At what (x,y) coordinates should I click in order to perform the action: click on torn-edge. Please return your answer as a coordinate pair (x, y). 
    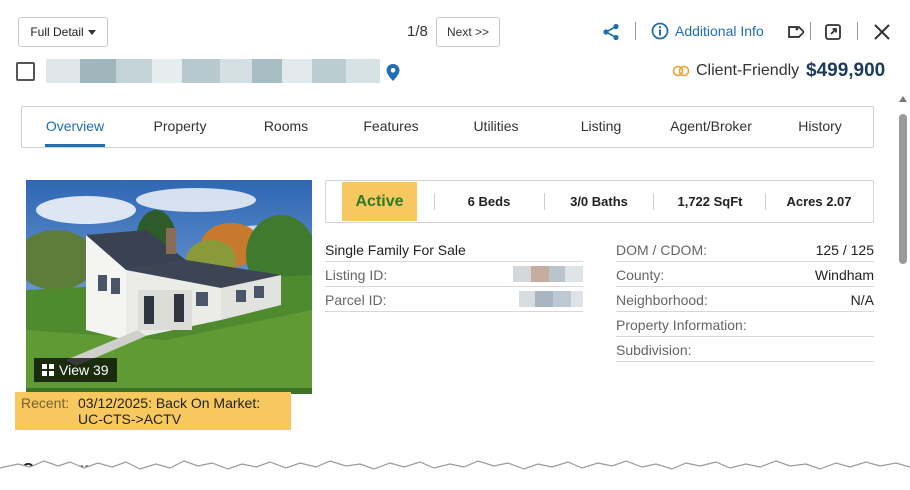
    Looking at the image, I should click on (455, 475).